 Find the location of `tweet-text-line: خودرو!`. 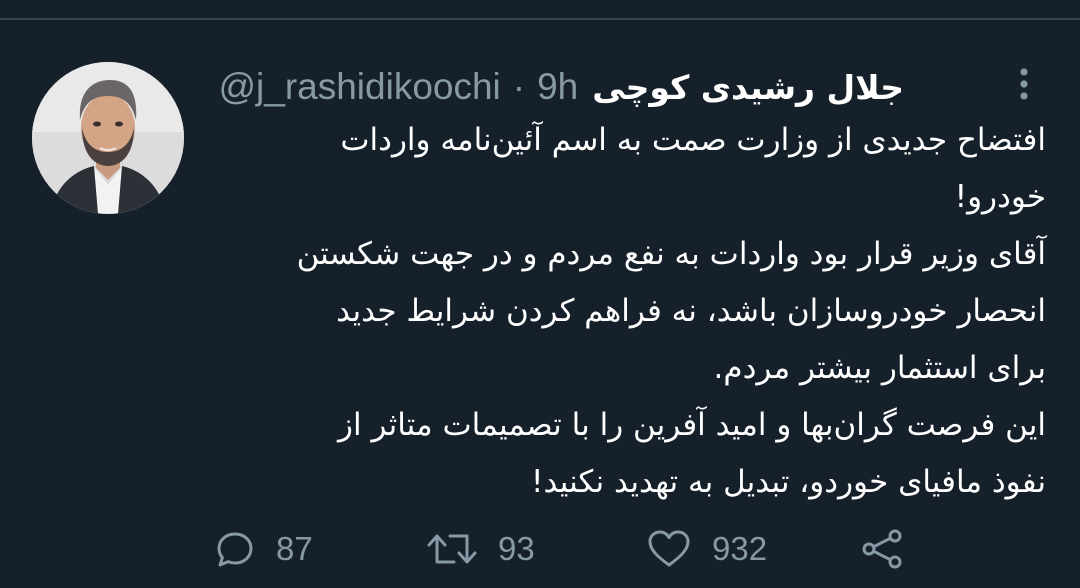

tweet-text-line: خودرو! is located at coordinates (1000, 197).